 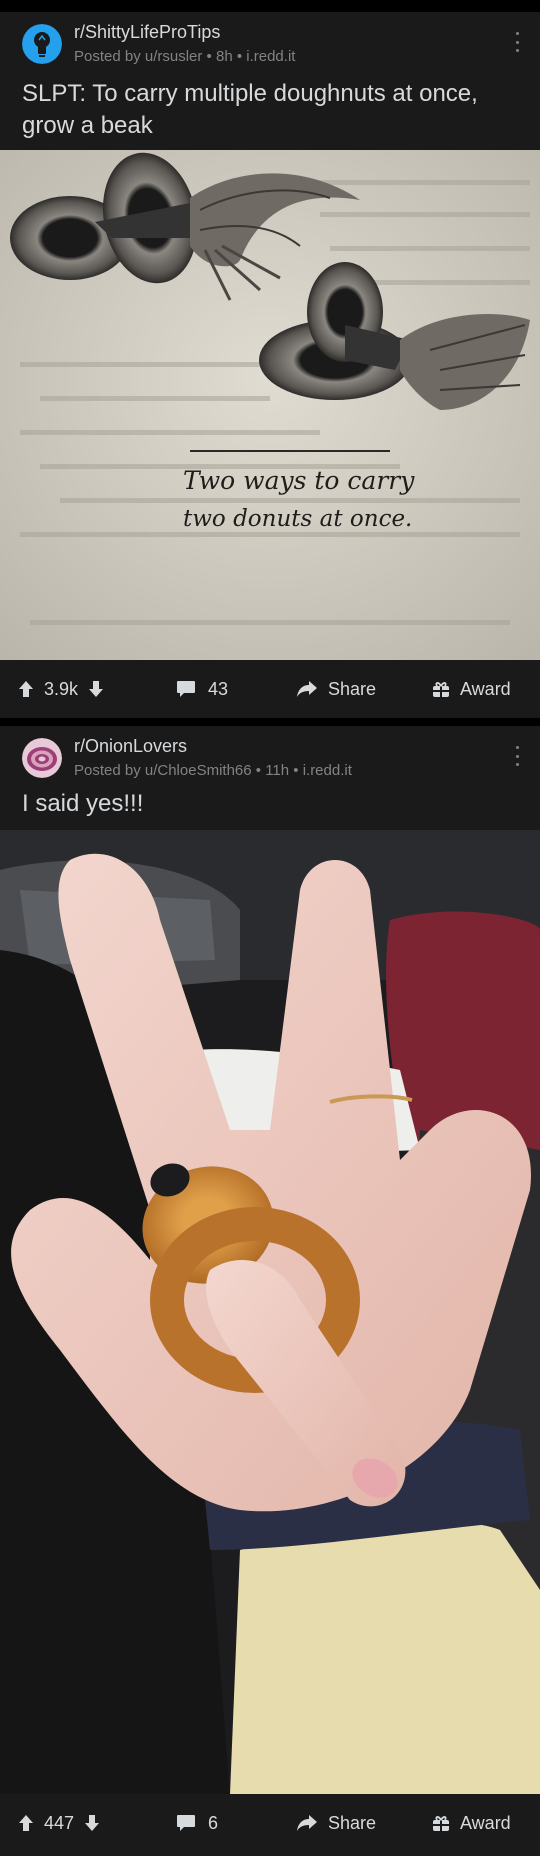 I want to click on vote-controls: 3.9k, so click(x=61, y=689).